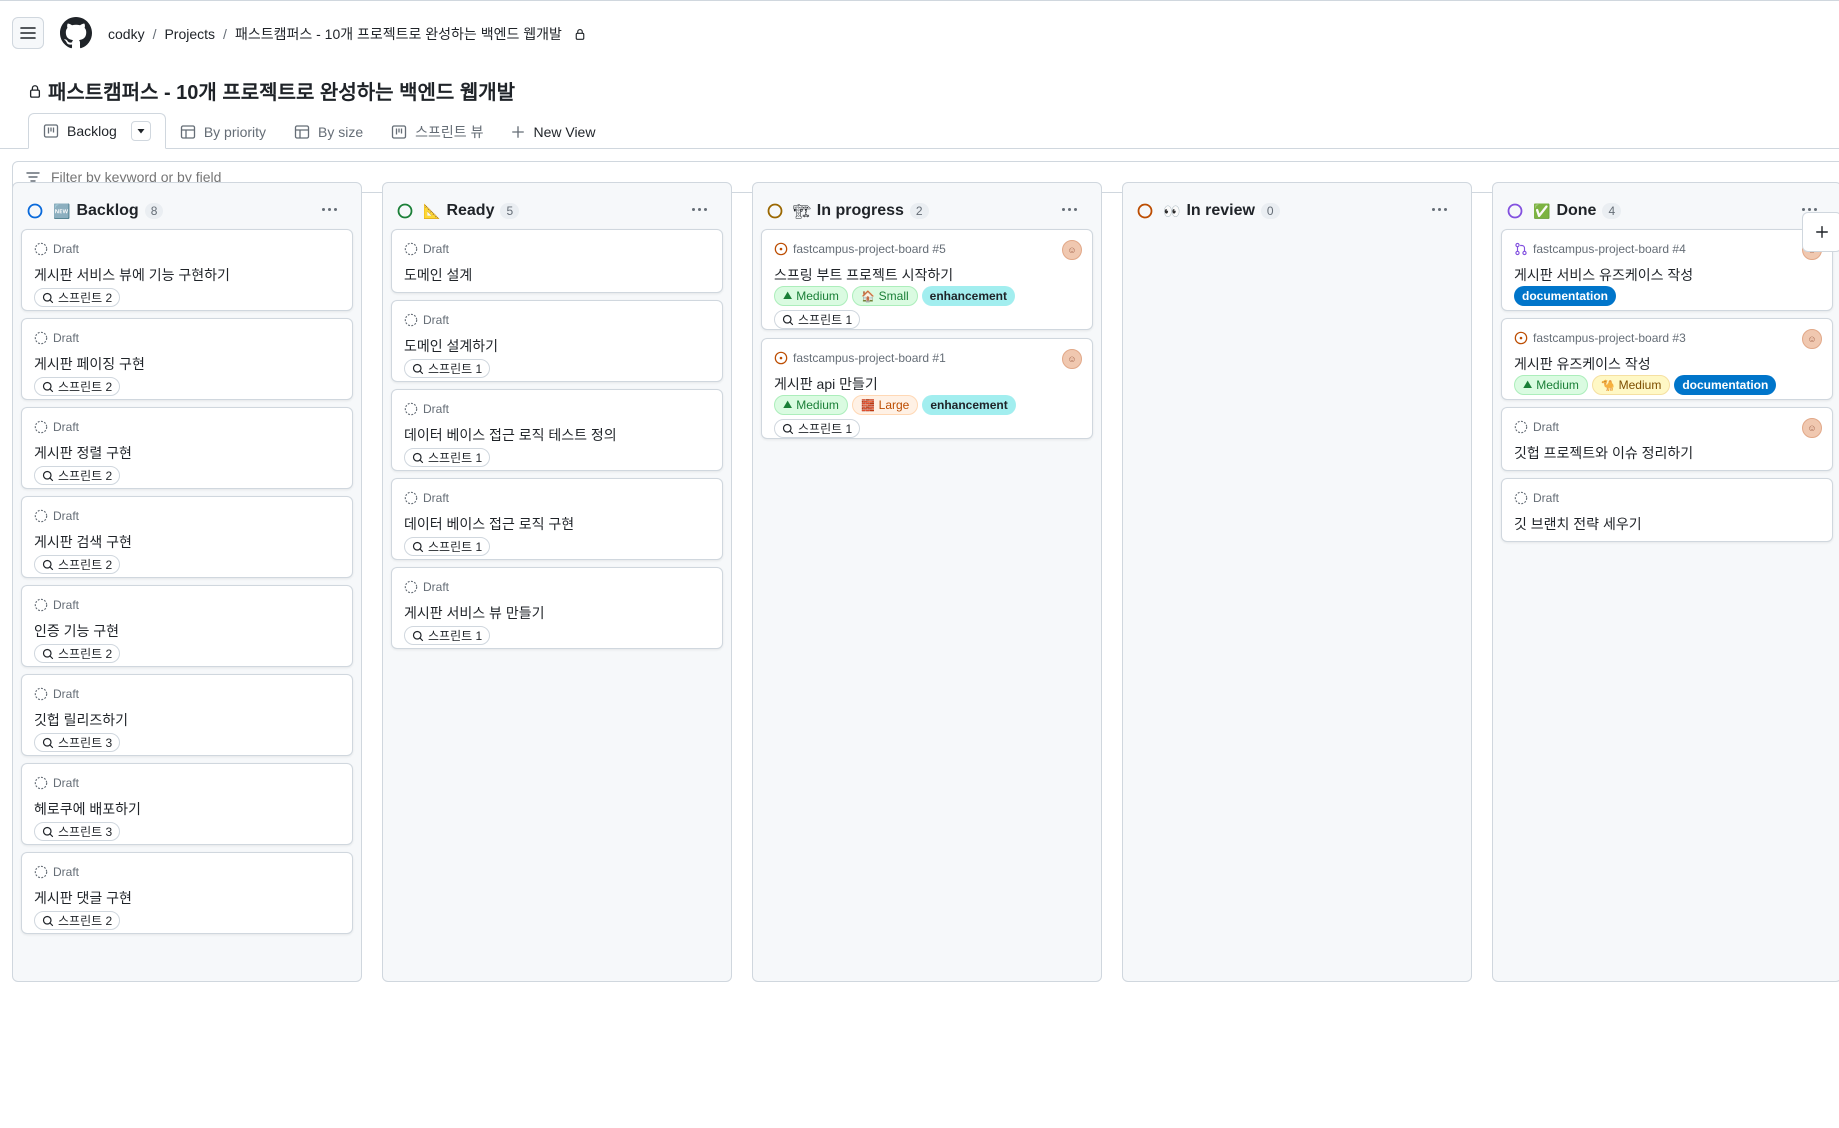  Describe the element at coordinates (132, 275) in the screenshot. I see `card-title: 게시판 서비스 뷰에 기능 구현하기` at that location.